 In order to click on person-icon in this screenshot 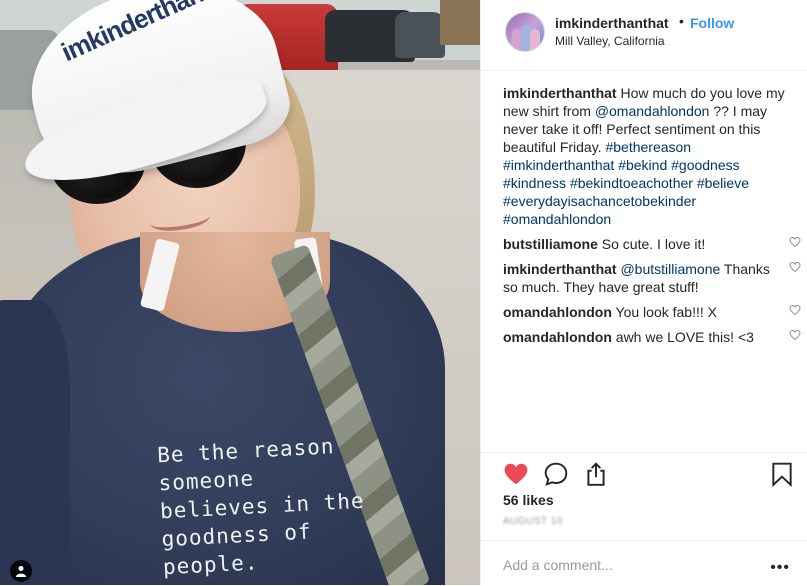, I will do `click(21, 571)`.